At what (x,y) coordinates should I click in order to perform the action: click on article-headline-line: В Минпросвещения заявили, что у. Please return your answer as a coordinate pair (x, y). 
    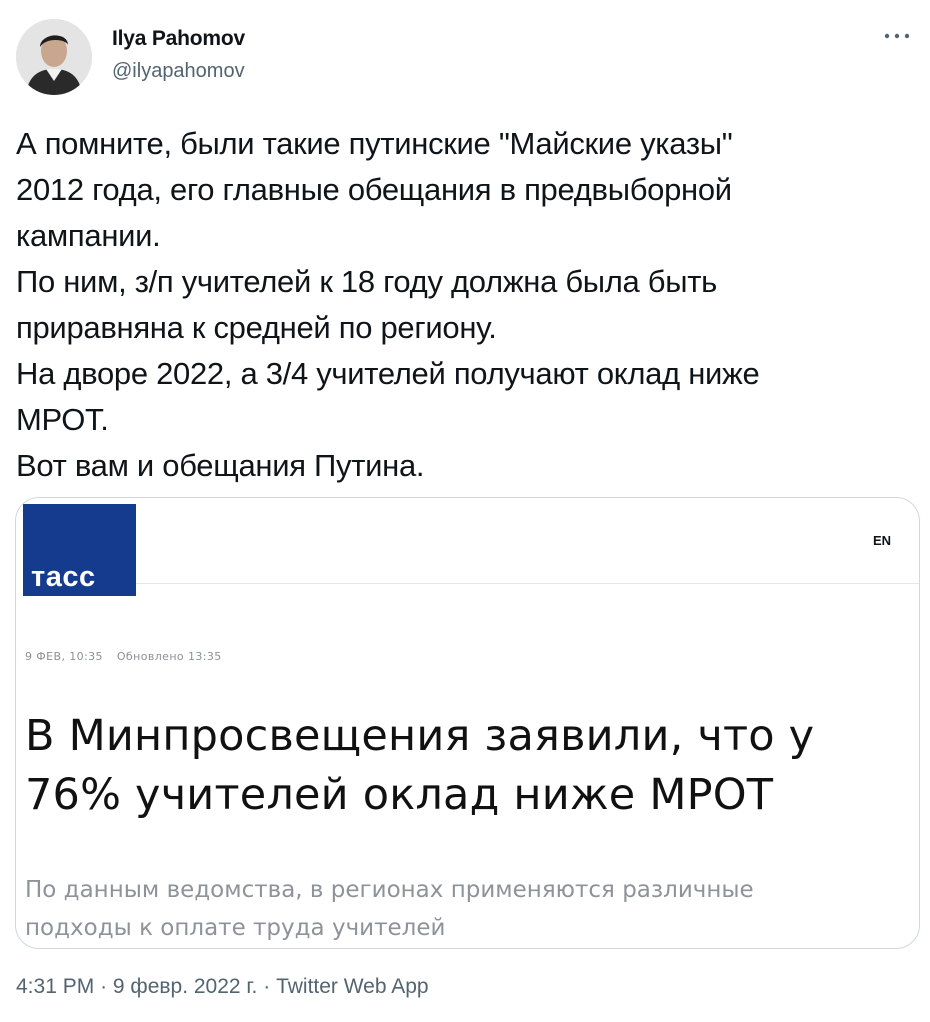
    Looking at the image, I should click on (420, 736).